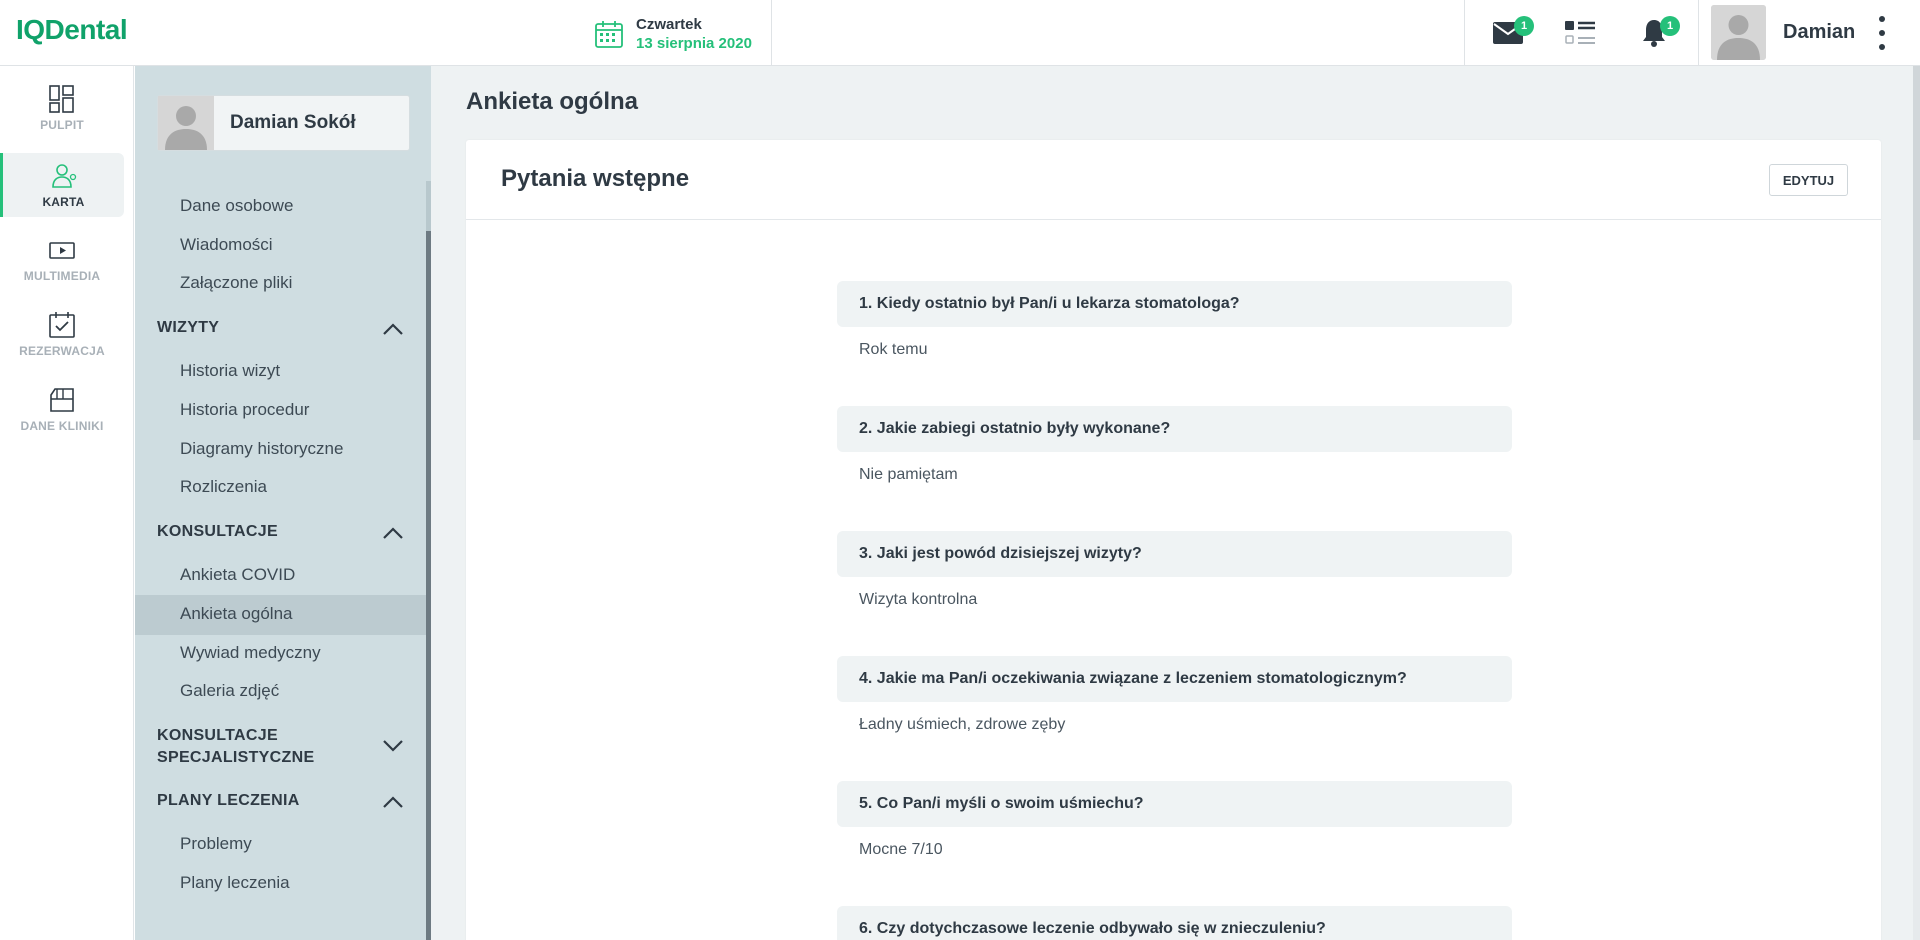 Image resolution: width=1920 pixels, height=940 pixels. What do you see at coordinates (228, 801) in the screenshot?
I see `sidebar-section-plany-leczenia: PLANY LECZENIA` at bounding box center [228, 801].